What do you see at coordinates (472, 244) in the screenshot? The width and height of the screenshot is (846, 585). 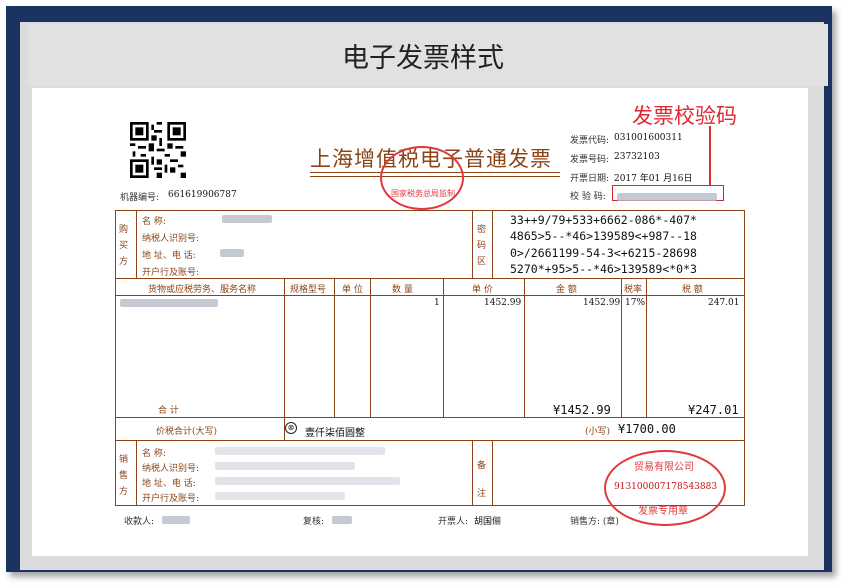 I see `cipher-section-left` at bounding box center [472, 244].